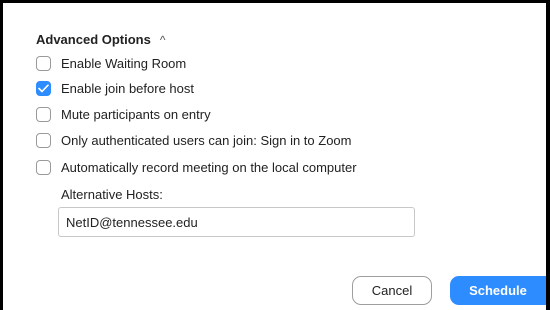  Describe the element at coordinates (392, 290) in the screenshot. I see `cancel-button: Cancel` at that location.